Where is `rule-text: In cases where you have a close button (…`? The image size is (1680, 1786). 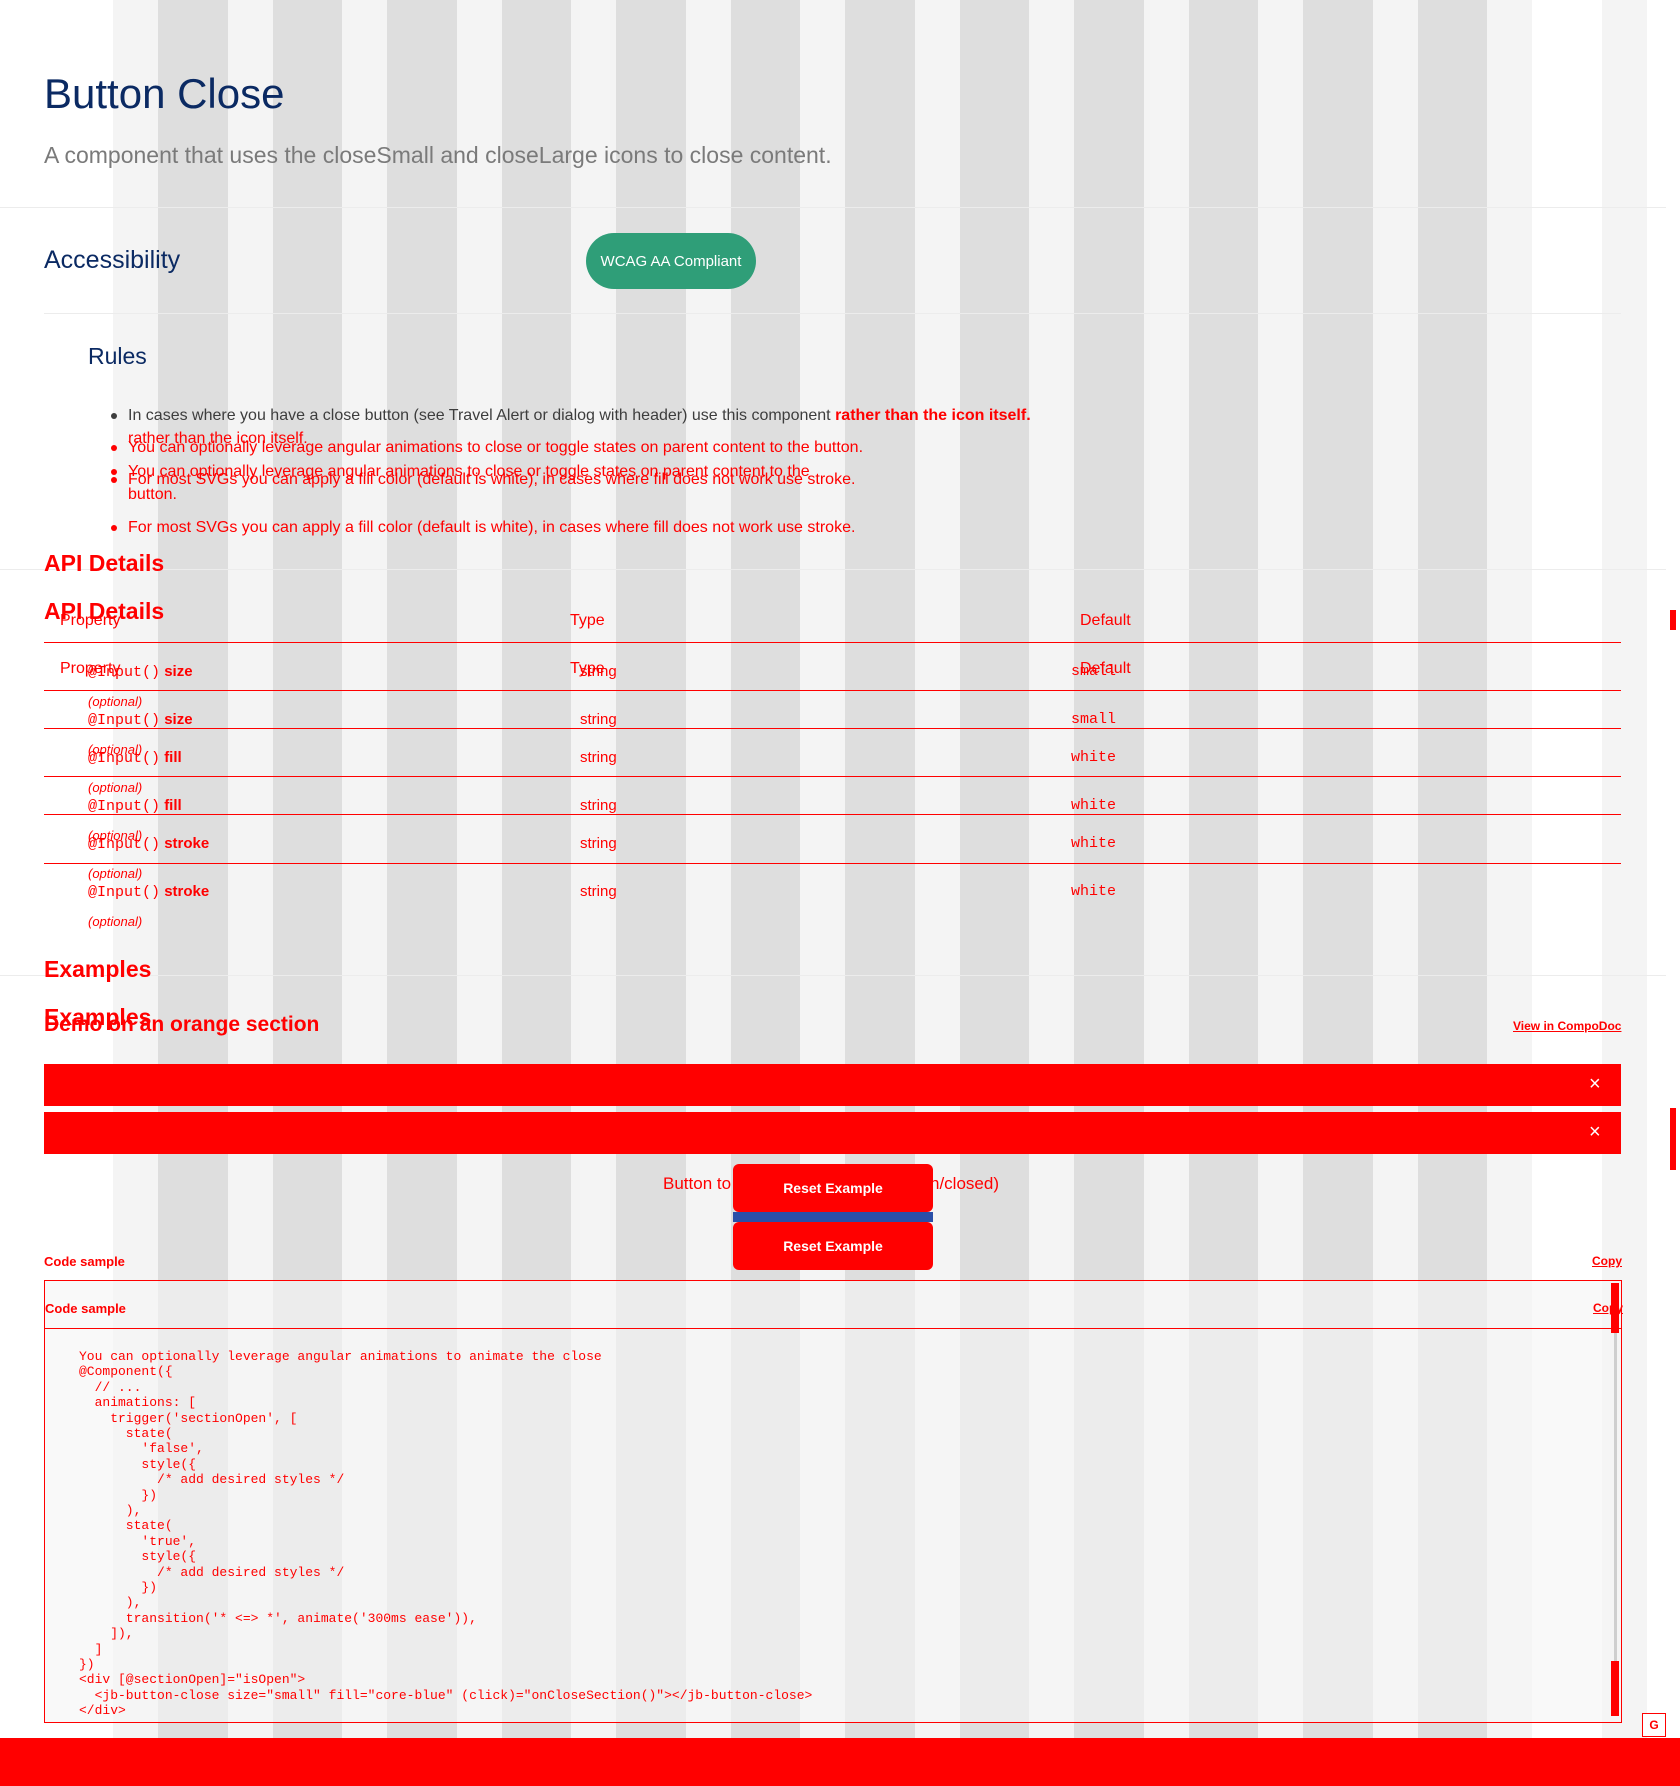 rule-text: In cases where you have a close button (… is located at coordinates (482, 415).